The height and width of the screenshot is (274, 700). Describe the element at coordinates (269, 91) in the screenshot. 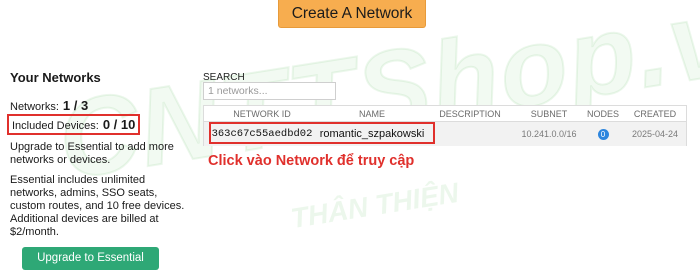

I see `search-input` at that location.